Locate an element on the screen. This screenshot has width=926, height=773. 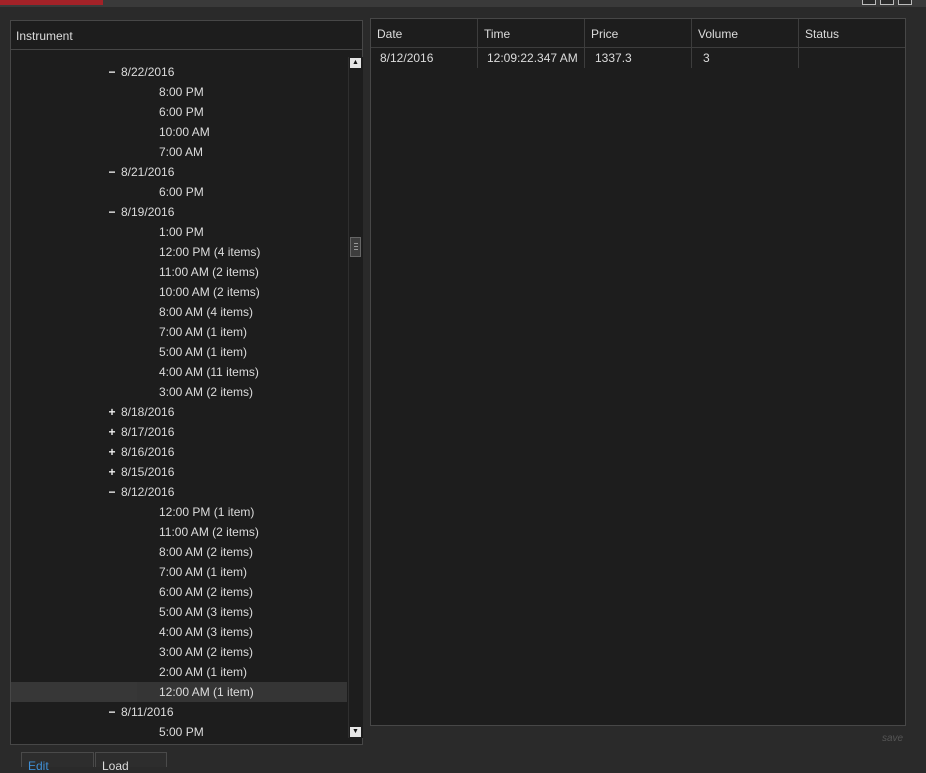
tree-scrollbar: ▲ ▼ is located at coordinates (355, 397).